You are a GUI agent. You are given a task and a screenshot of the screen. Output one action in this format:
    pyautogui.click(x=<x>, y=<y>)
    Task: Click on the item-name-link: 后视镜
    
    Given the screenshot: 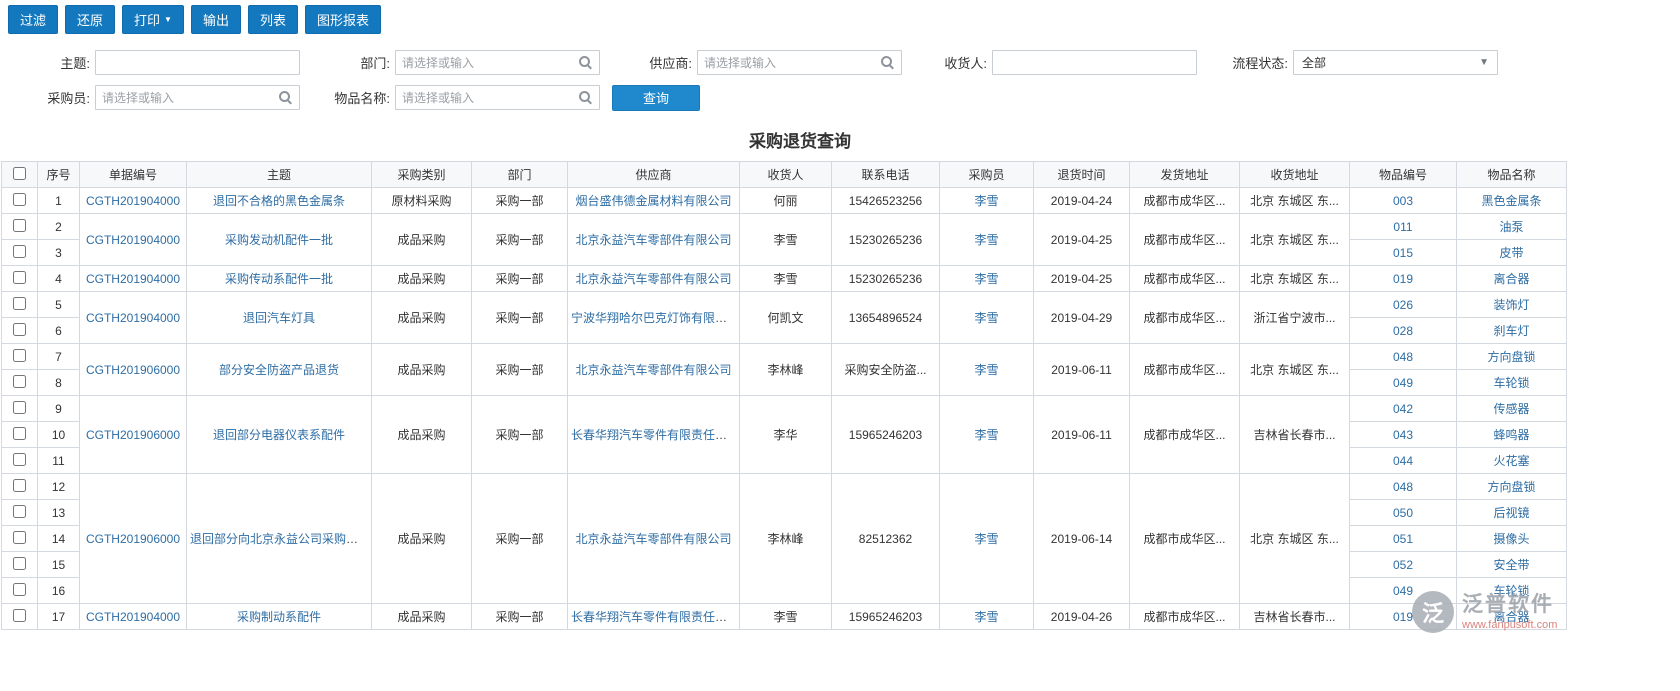 What is the action you would take?
    pyautogui.click(x=1511, y=513)
    